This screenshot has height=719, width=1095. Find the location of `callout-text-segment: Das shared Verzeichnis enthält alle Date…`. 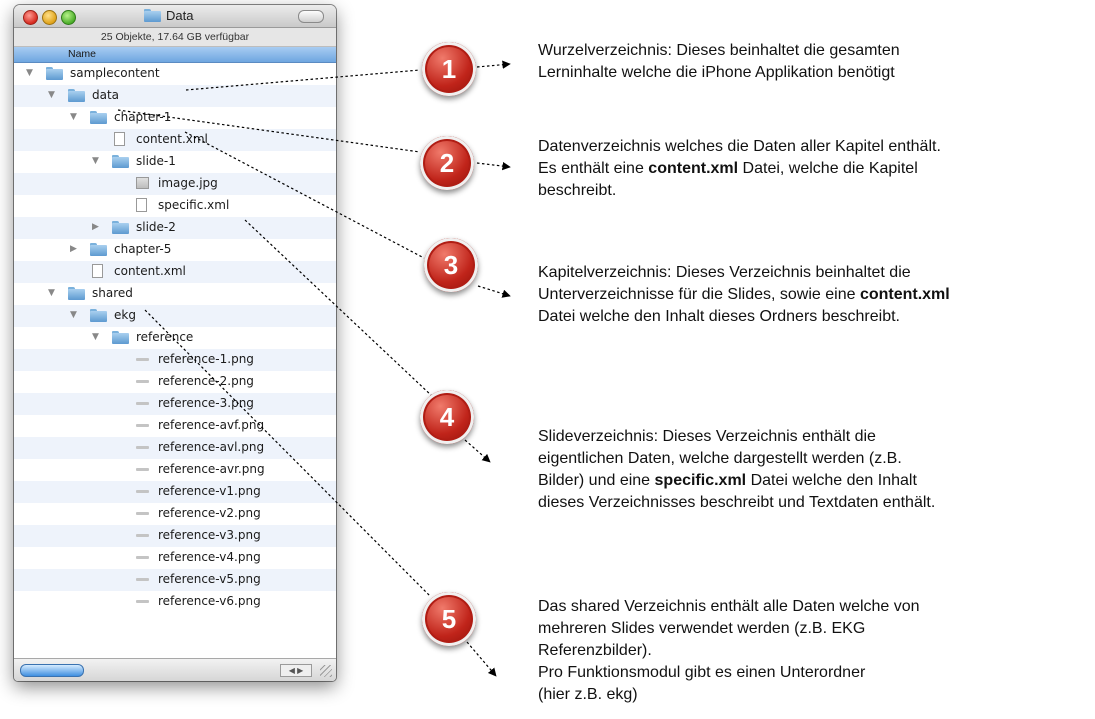

callout-text-segment: Das shared Verzeichnis enthält alle Date… is located at coordinates (729, 606).